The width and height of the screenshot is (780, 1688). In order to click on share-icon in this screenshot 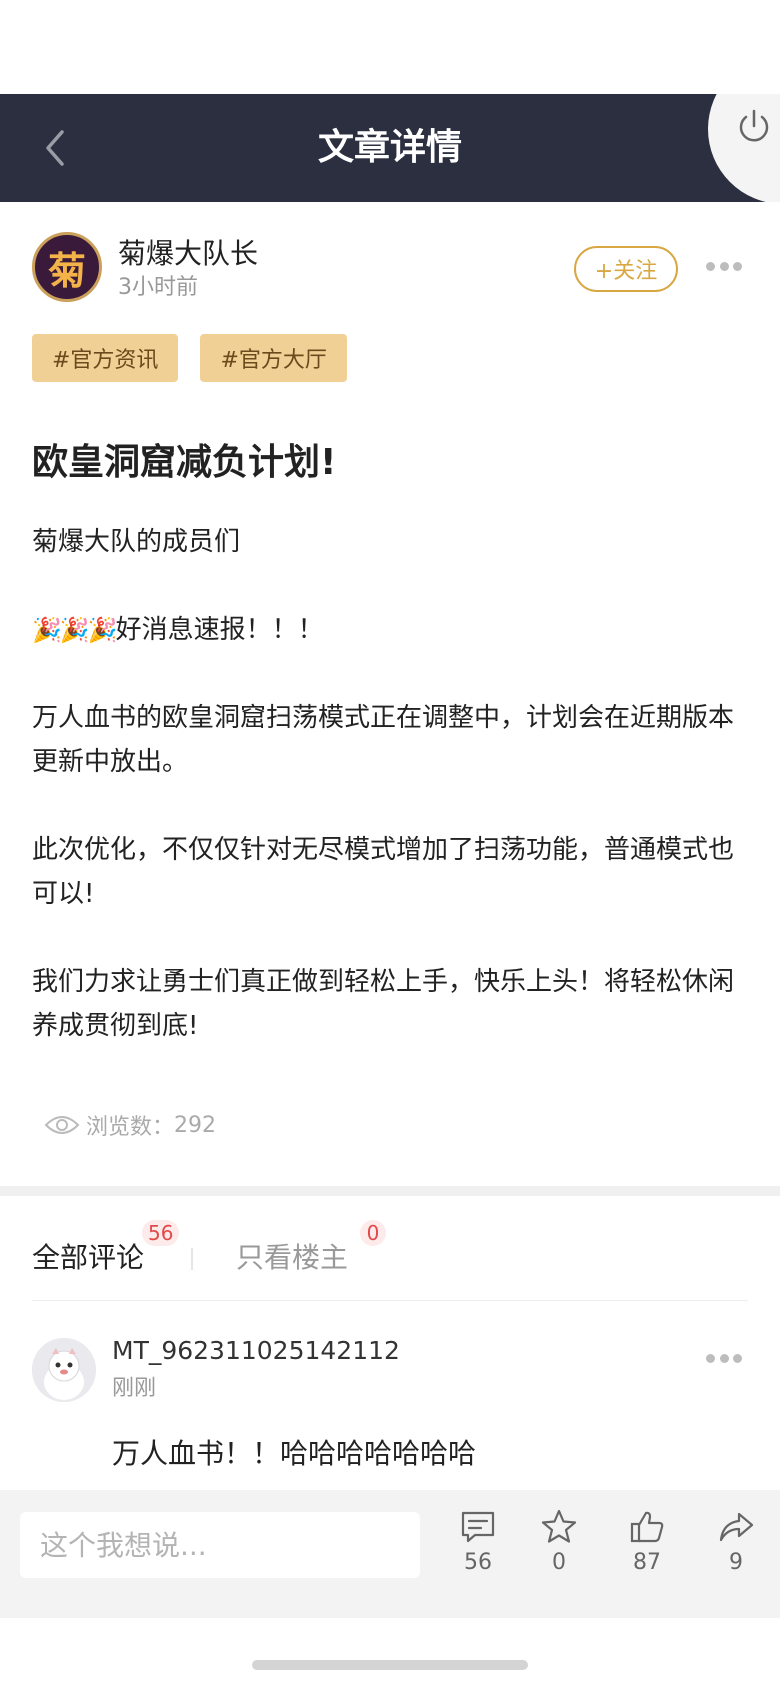, I will do `click(736, 1527)`.